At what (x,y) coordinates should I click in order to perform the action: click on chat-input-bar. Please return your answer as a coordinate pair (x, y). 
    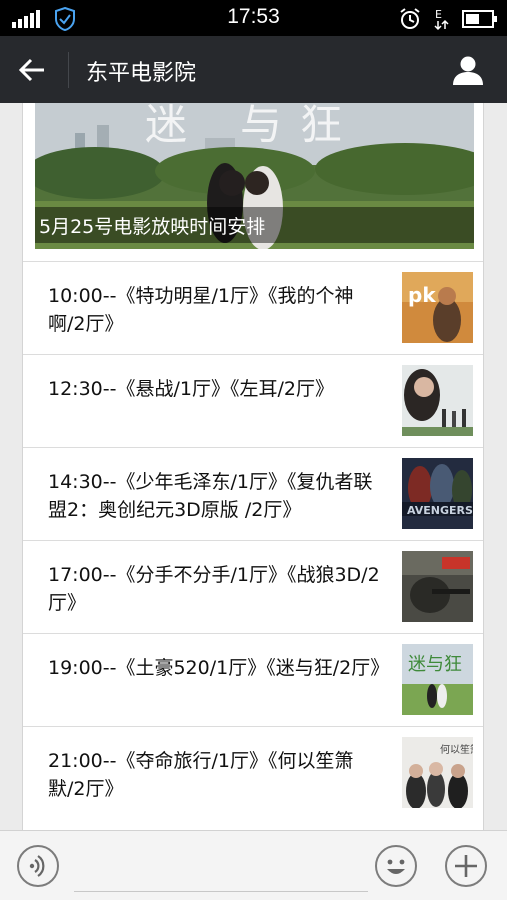
    Looking at the image, I should click on (253, 865).